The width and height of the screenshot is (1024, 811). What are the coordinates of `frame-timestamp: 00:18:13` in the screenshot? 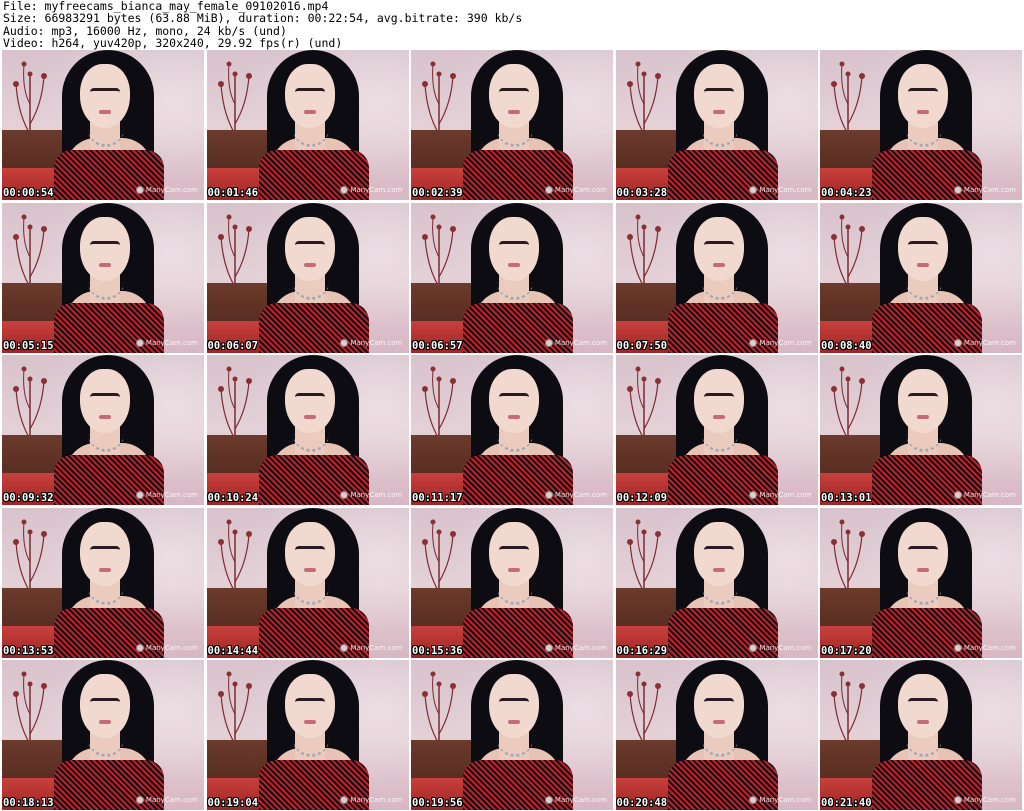 It's located at (28, 803).